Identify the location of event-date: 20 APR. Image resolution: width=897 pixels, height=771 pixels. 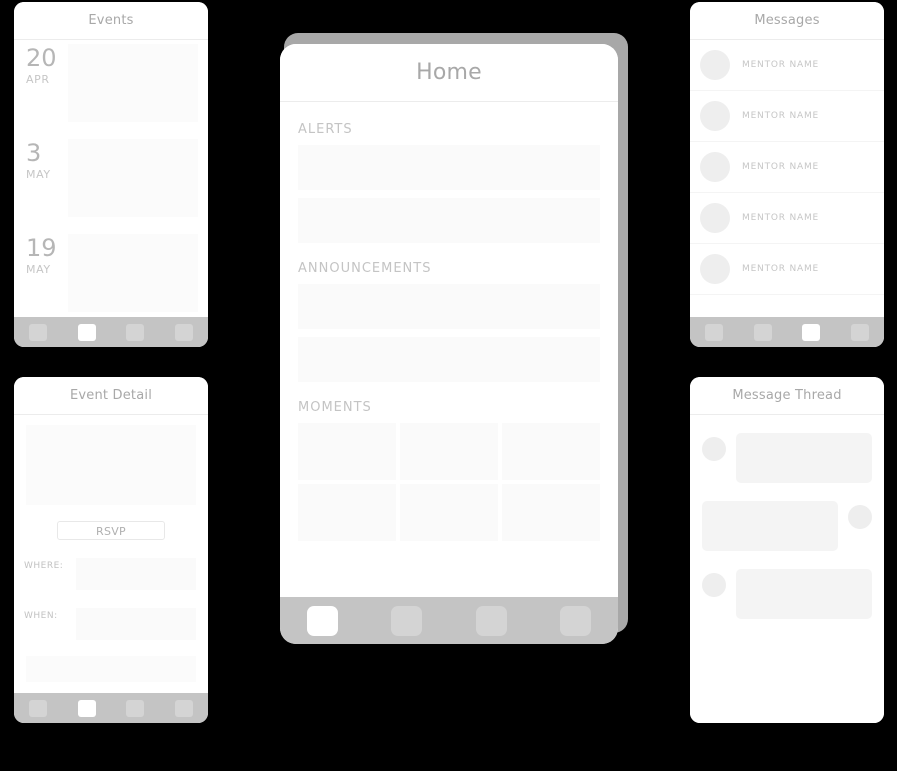
(41, 63).